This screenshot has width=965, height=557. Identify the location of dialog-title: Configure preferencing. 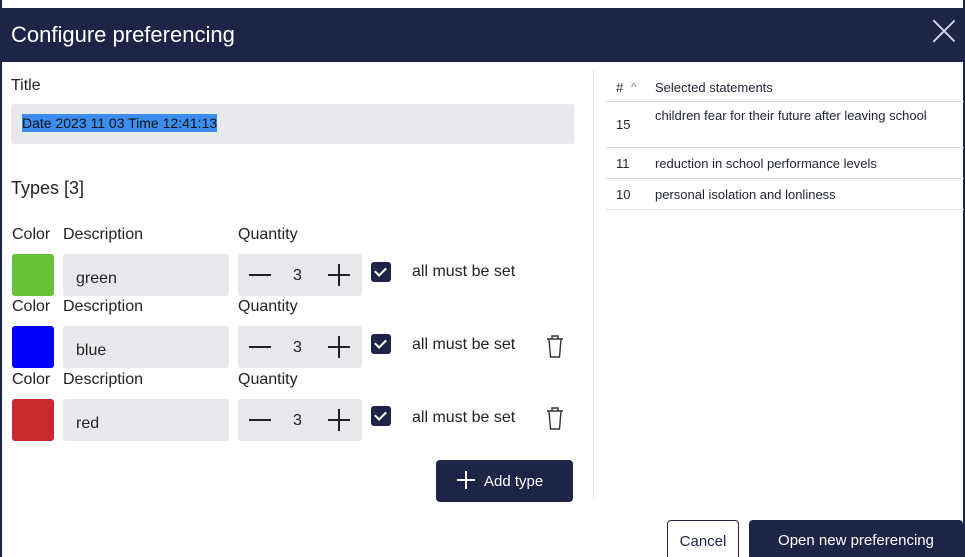
(123, 34).